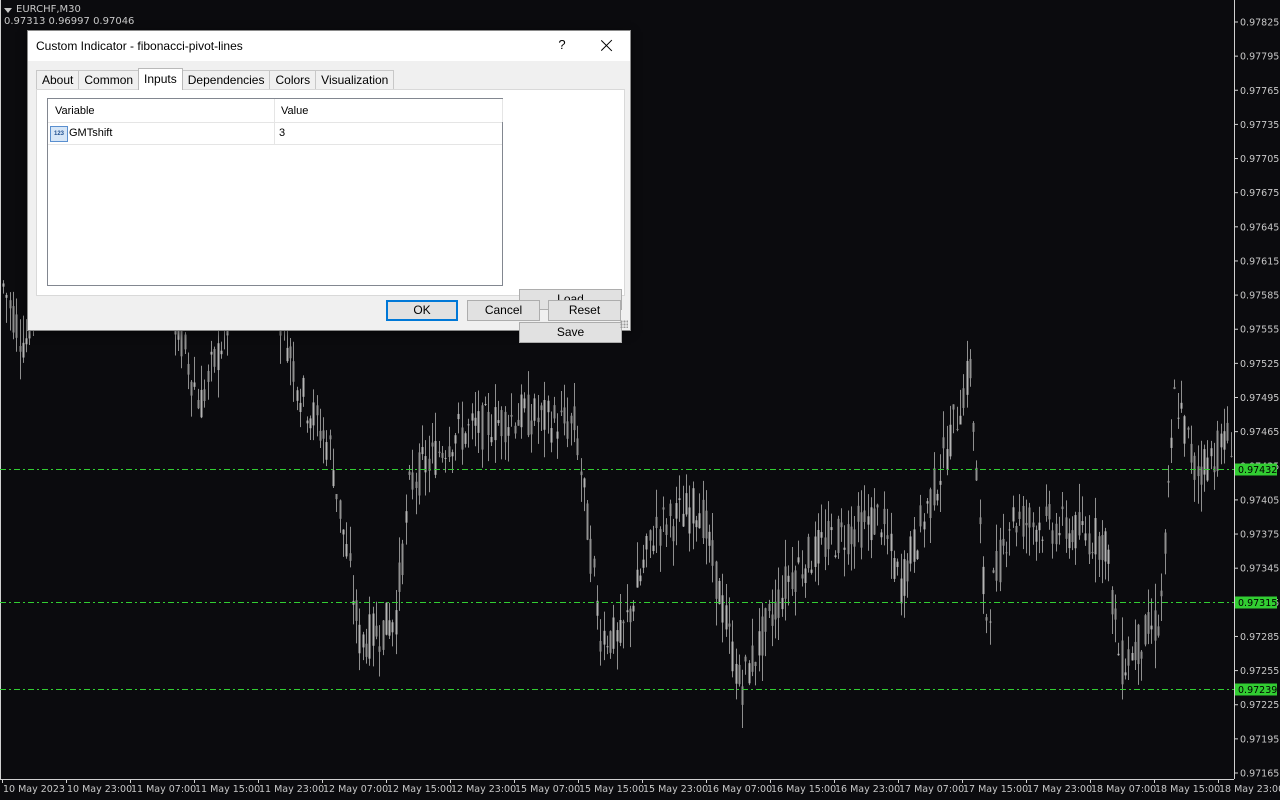  What do you see at coordinates (226, 80) in the screenshot?
I see `tab-dependencies: Dependencies` at bounding box center [226, 80].